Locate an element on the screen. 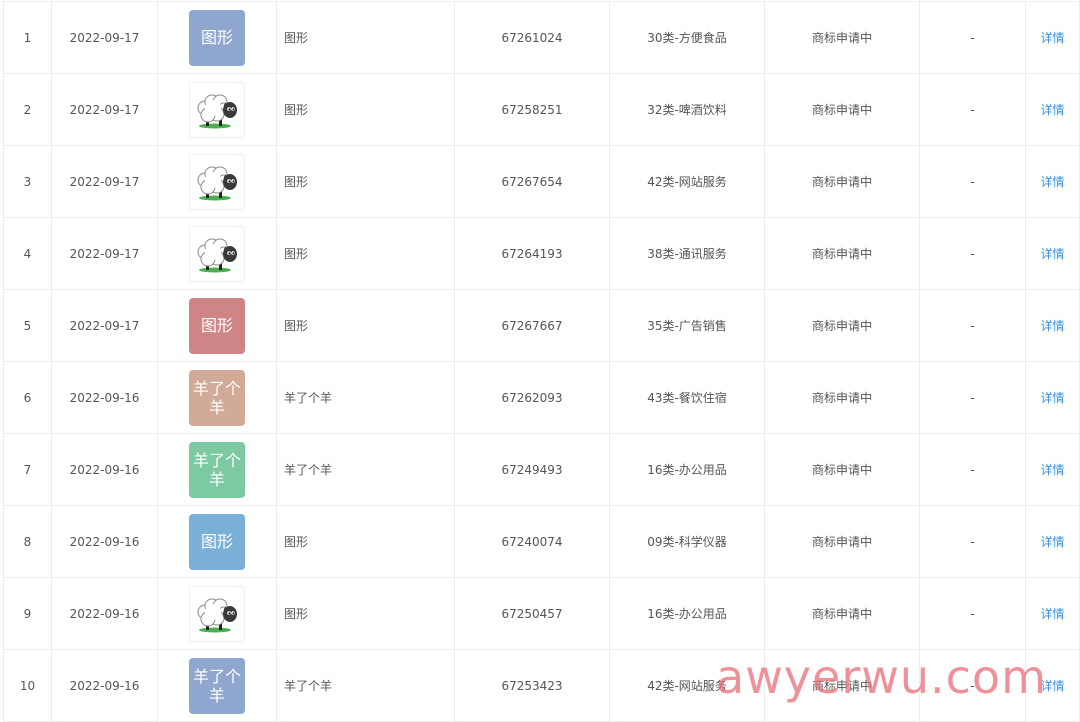  row-index: 5 is located at coordinates (27, 325).